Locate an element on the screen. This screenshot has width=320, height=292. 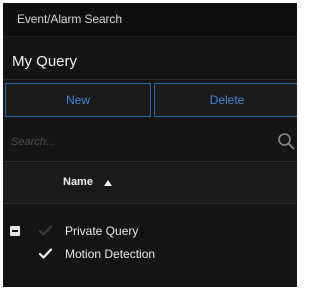
search-input is located at coordinates (138, 142).